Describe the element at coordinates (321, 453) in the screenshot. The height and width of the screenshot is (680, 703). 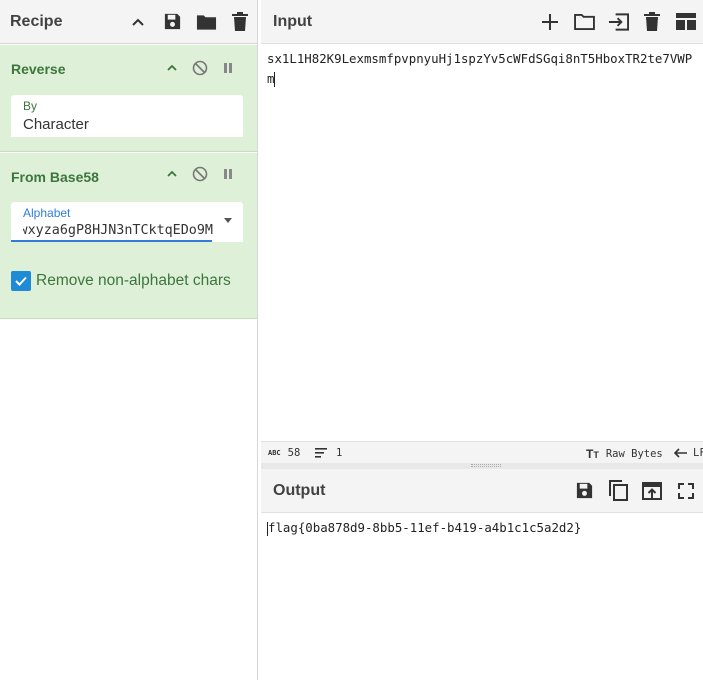
I see `lines-icon` at that location.